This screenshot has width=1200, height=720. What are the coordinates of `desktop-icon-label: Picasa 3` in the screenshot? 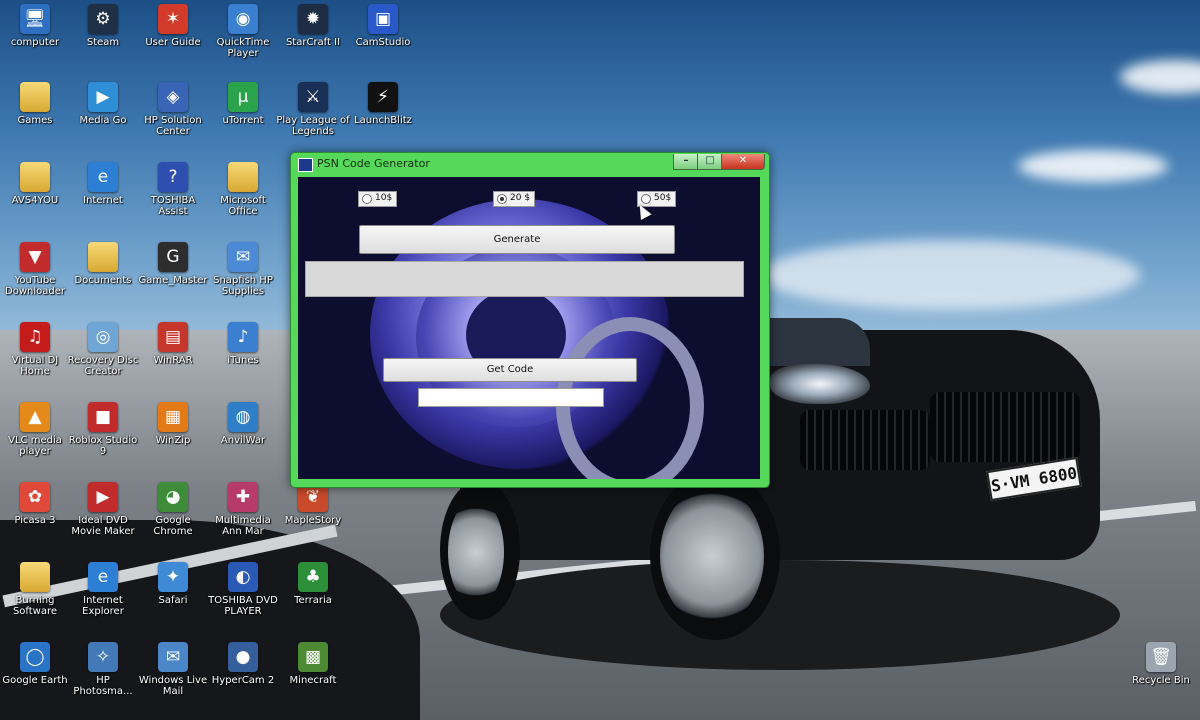 It's located at (35, 520).